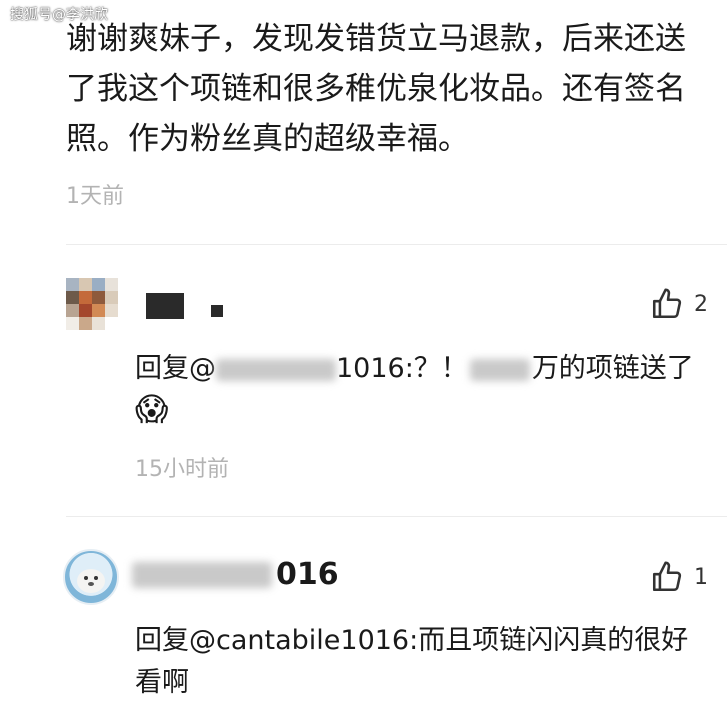 The image size is (727, 704). I want to click on seal-avatar-icon, so click(91, 581).